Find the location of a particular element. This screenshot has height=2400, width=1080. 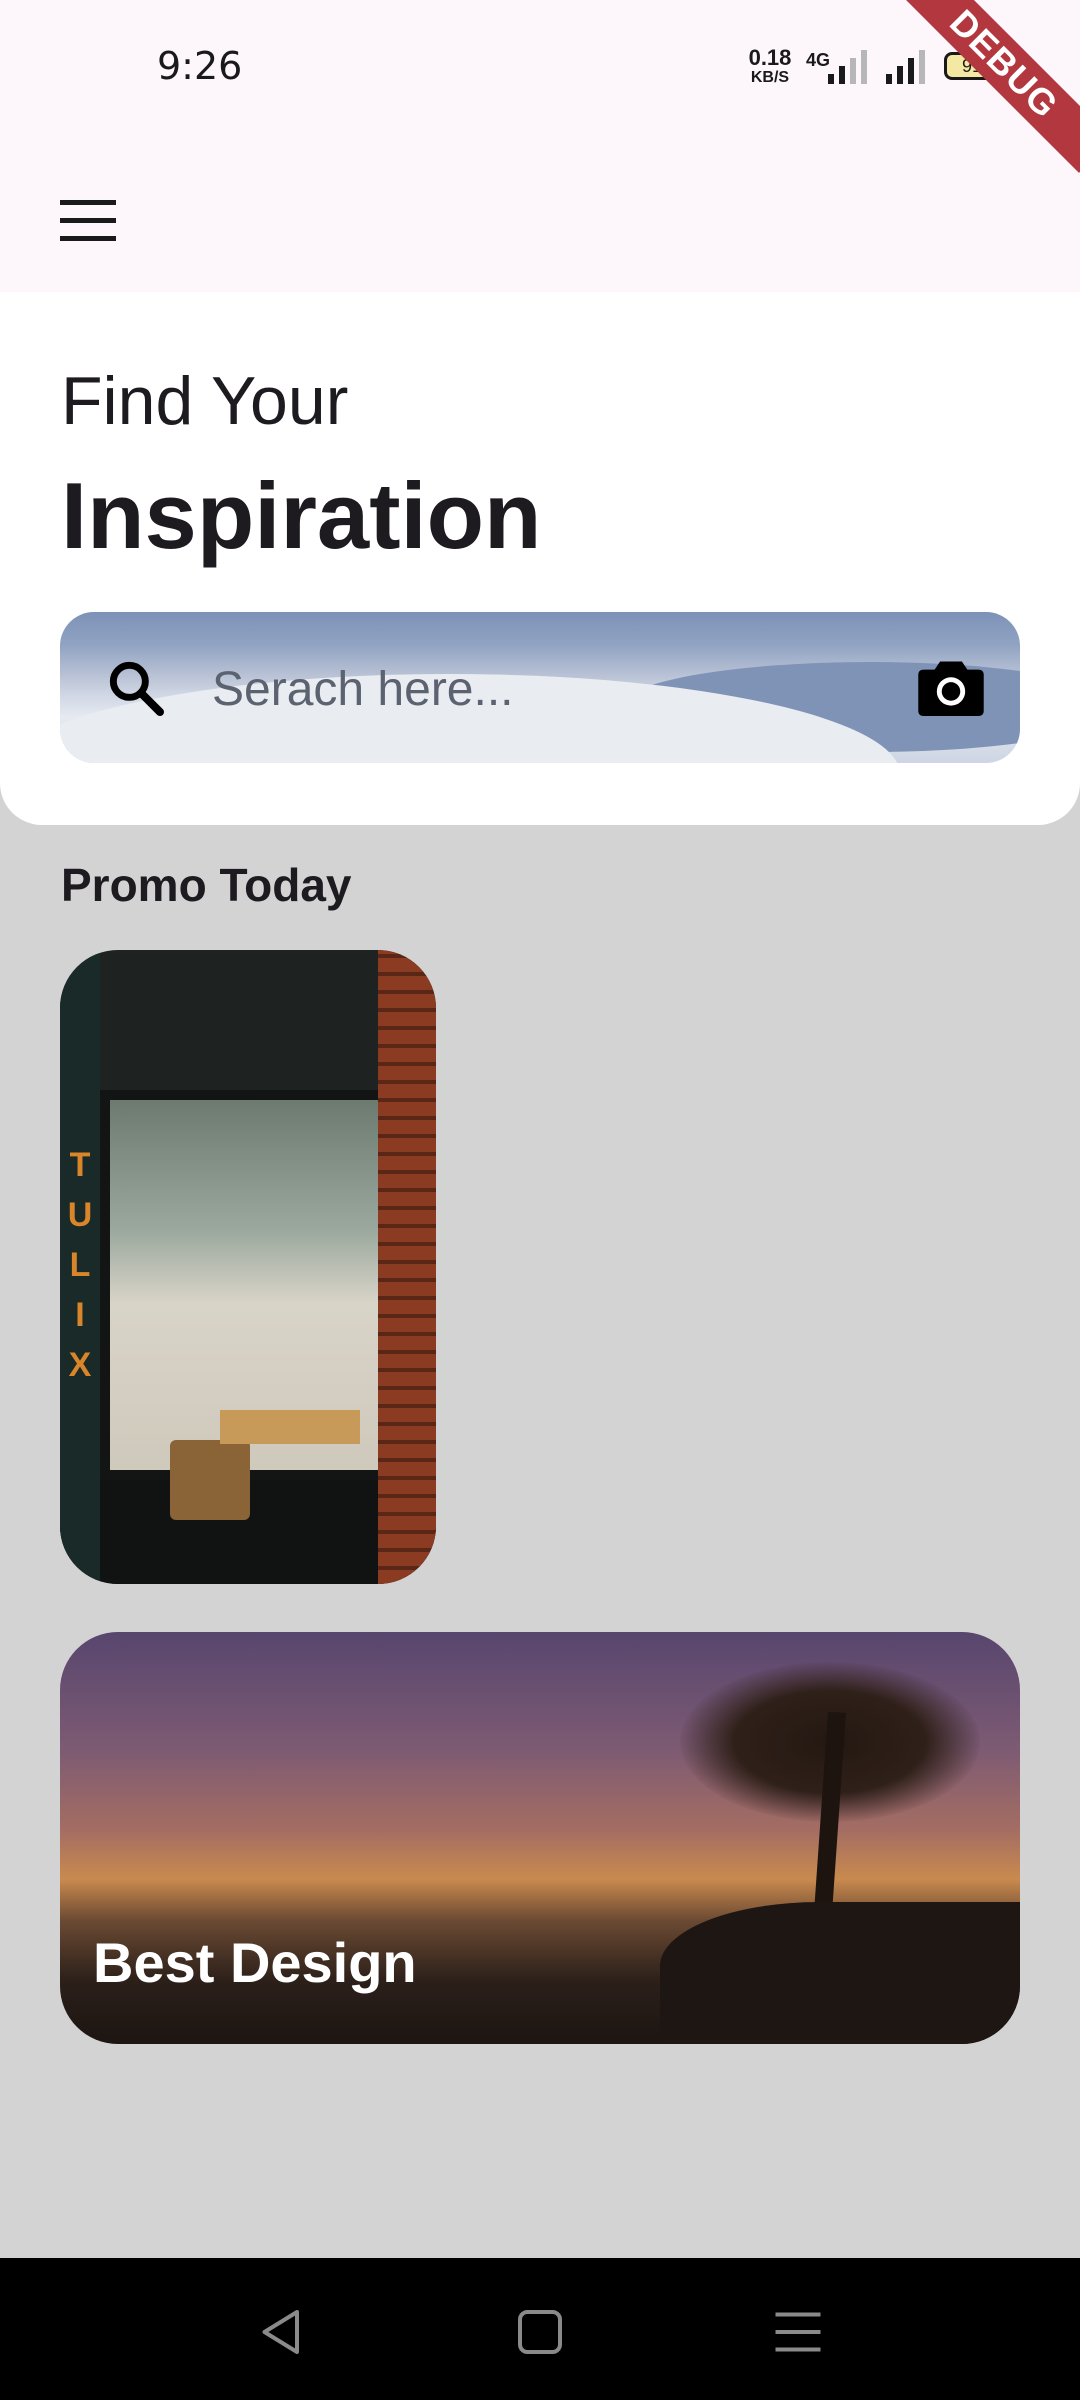

app-bar is located at coordinates (540, 216).